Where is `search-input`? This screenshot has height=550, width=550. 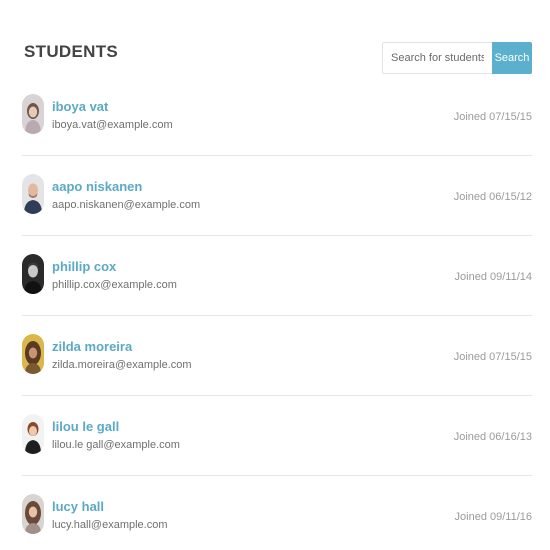 search-input is located at coordinates (437, 58).